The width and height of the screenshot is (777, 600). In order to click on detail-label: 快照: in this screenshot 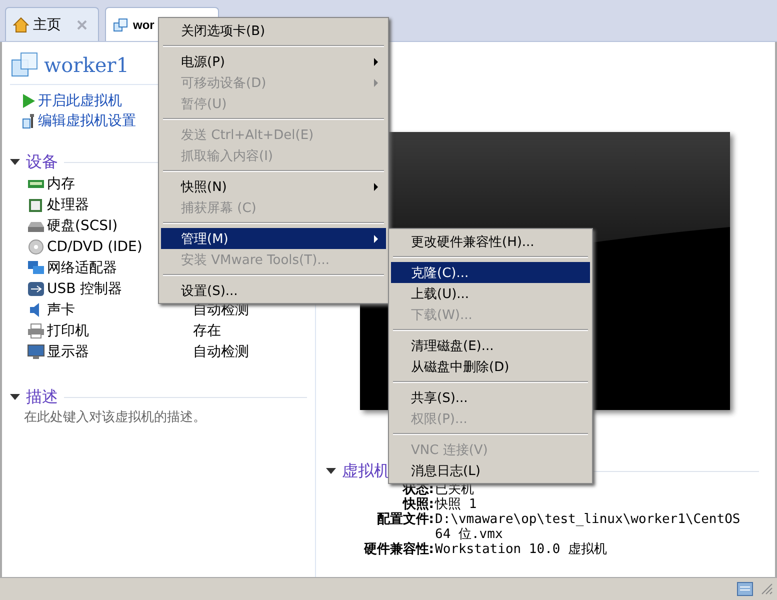, I will do `click(417, 504)`.